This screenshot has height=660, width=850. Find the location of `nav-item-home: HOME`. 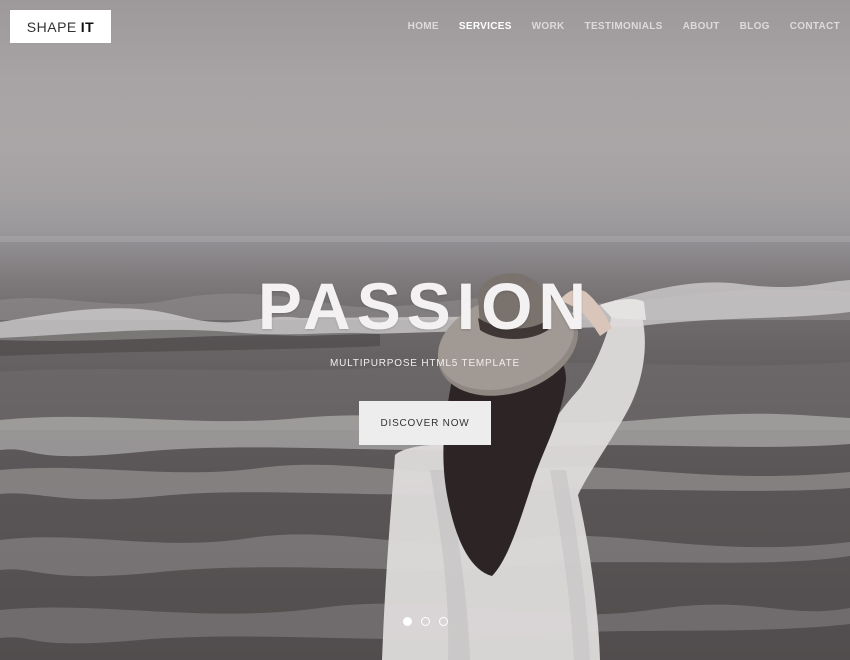

nav-item-home: HOME is located at coordinates (423, 26).